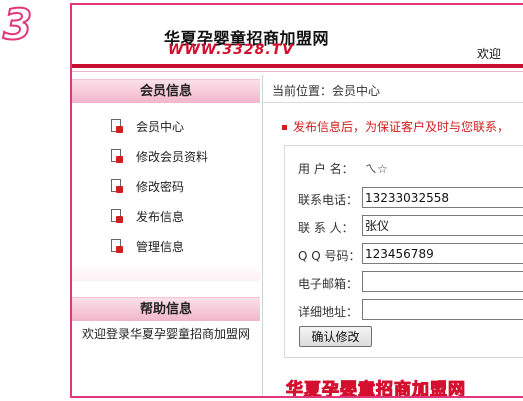 The image size is (523, 401). Describe the element at coordinates (326, 91) in the screenshot. I see `breadcrumb: 当前位置：会员中心` at that location.